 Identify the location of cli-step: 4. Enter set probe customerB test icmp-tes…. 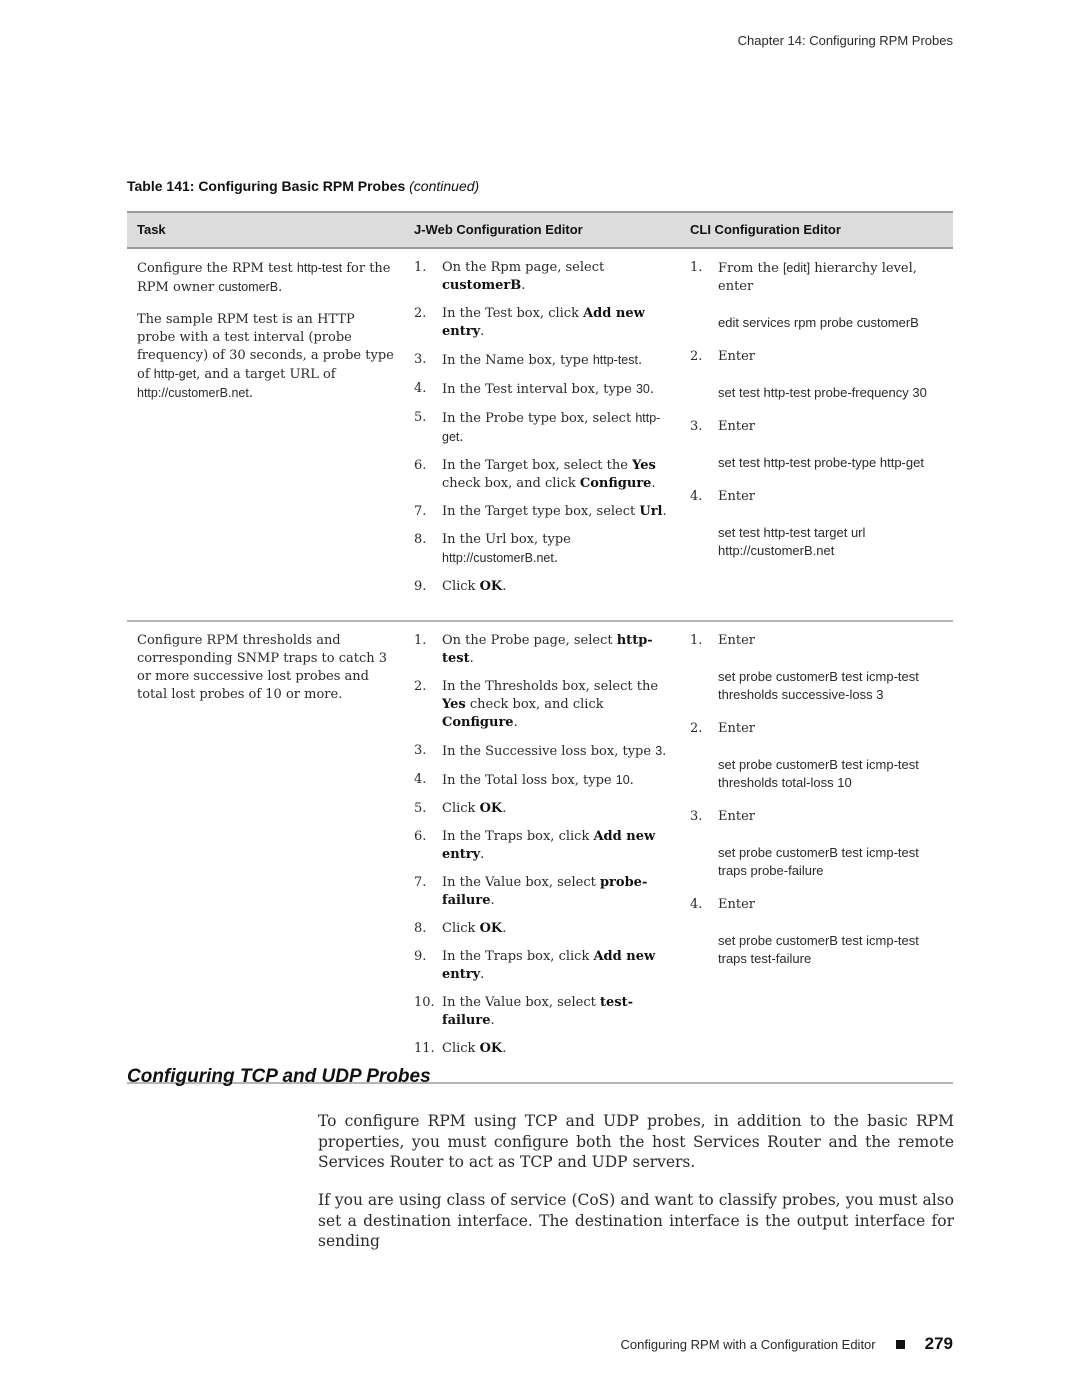
(816, 936).